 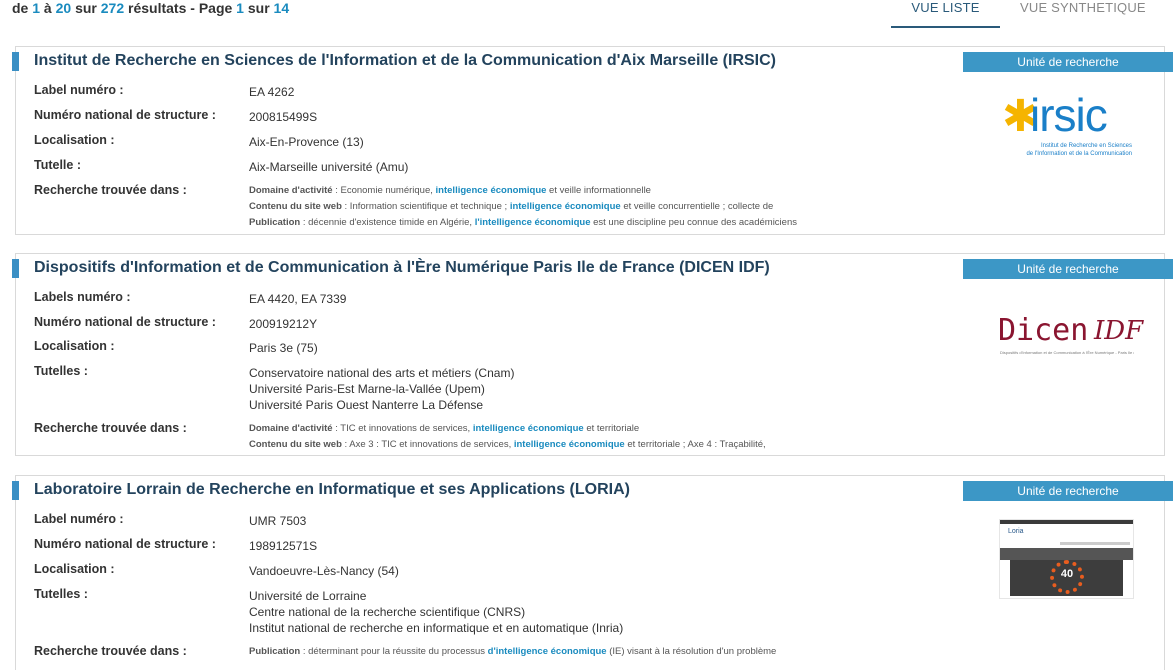 I want to click on irsic-logo-text: irsic, so click(x=1069, y=115).